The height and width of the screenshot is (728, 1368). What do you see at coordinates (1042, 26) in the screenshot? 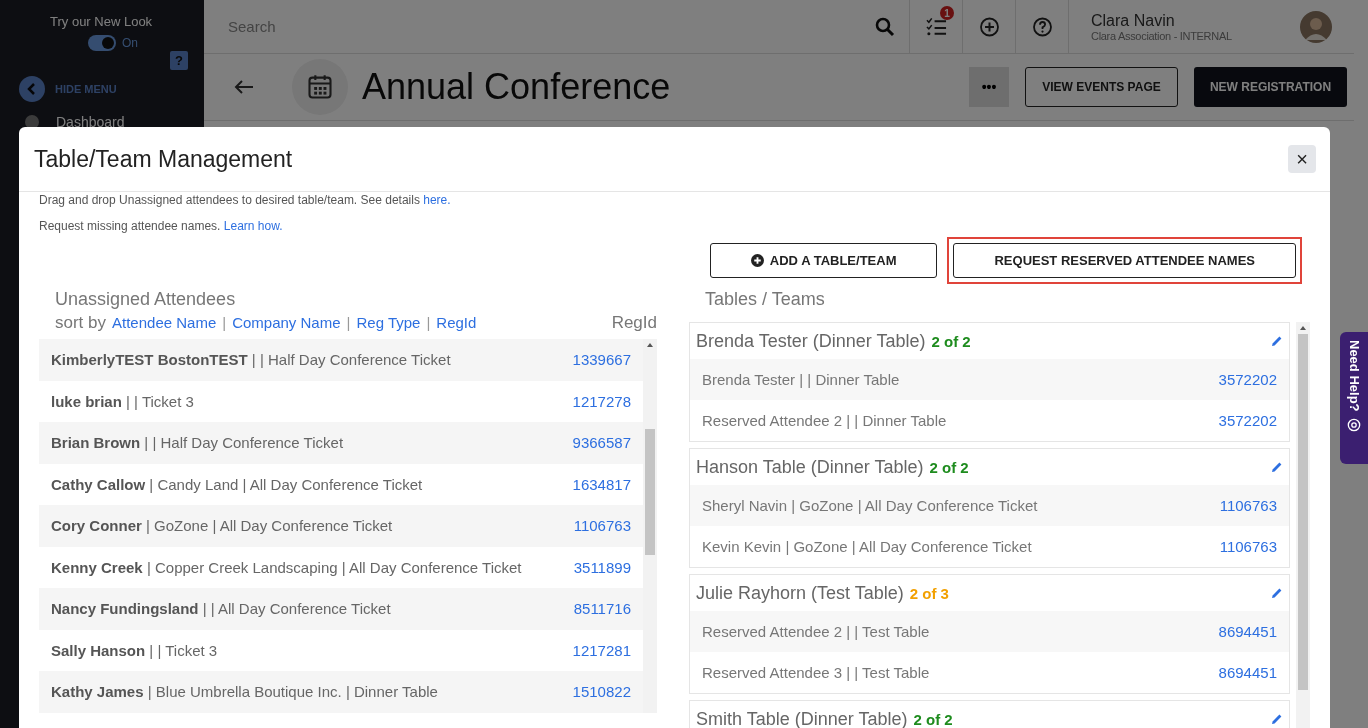
I see `help-icon` at bounding box center [1042, 26].